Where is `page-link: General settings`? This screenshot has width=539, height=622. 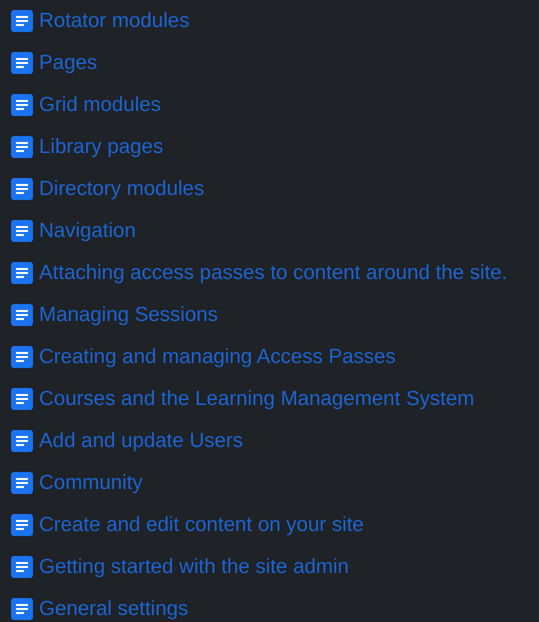 page-link: General settings is located at coordinates (113, 609).